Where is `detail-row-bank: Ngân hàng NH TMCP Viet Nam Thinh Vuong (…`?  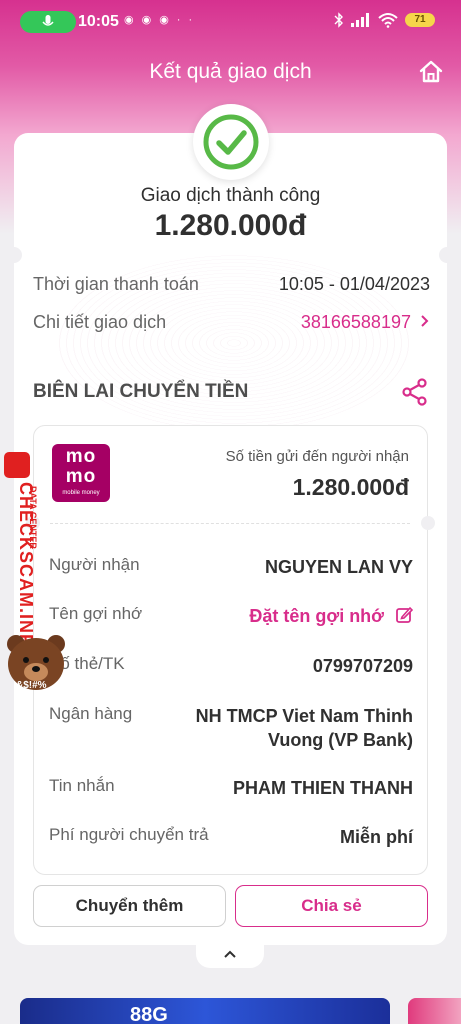 detail-row-bank: Ngân hàng NH TMCP Viet Nam Thinh Vuong (… is located at coordinates (231, 729).